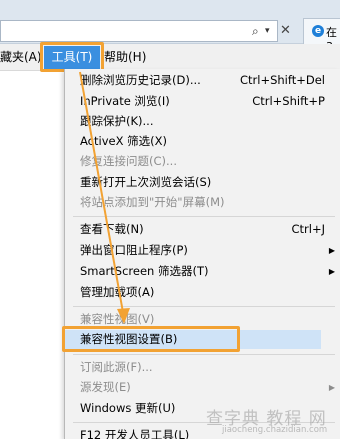 The width and height of the screenshot is (340, 439). I want to click on address-bar: ⌕ ▾ ✕ e 在 3, so click(170, 26).